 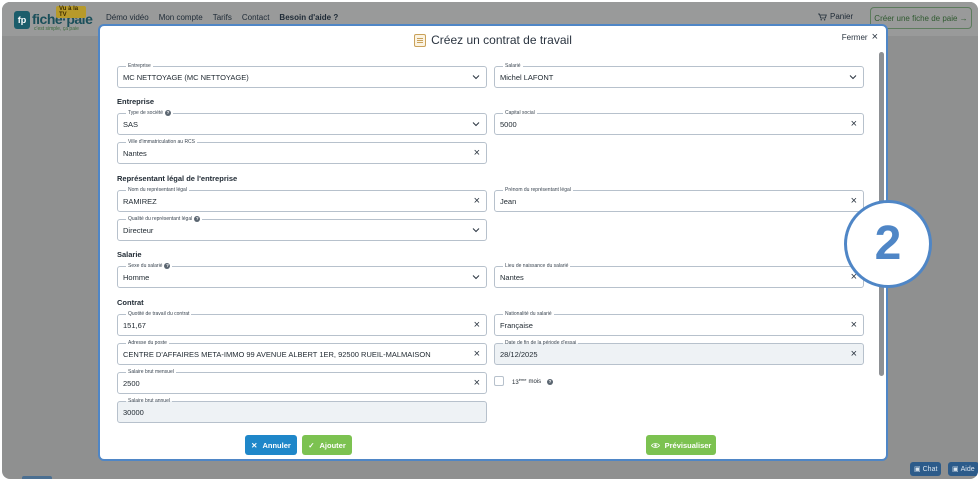 I want to click on nav-link-pricing: Tarifs, so click(x=222, y=17).